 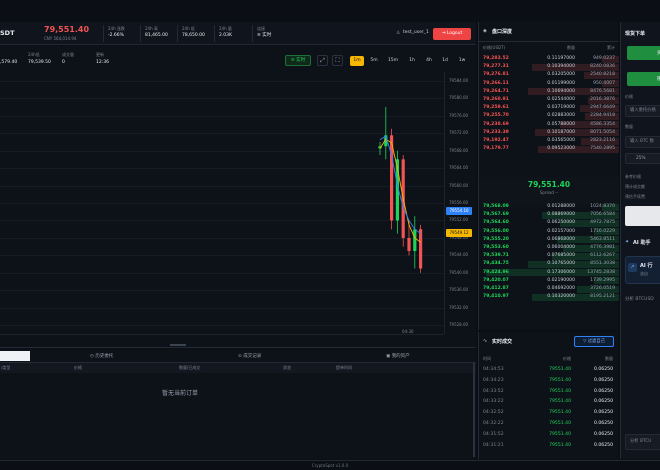 I want to click on live-toggle: ≋ 实时, so click(x=298, y=60).